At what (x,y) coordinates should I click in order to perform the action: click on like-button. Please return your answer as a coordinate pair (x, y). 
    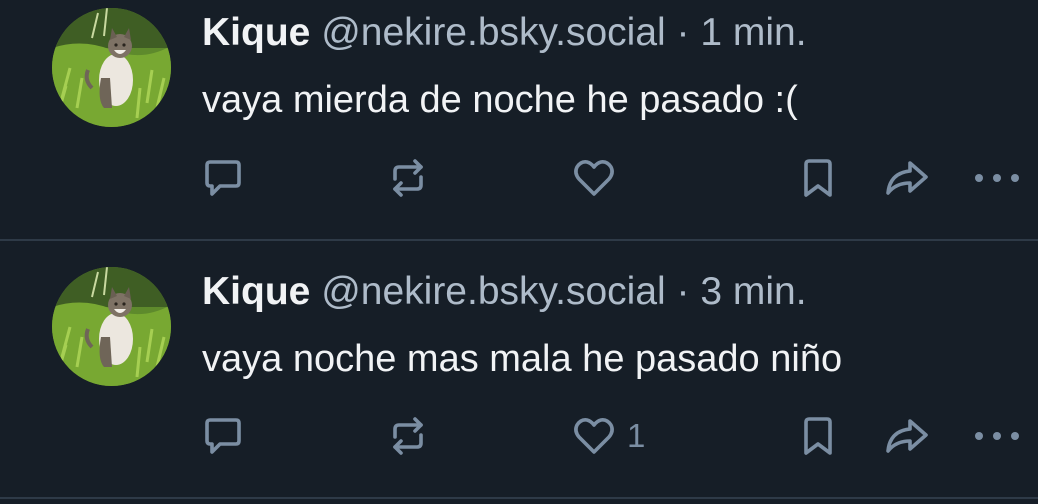
    Looking at the image, I should click on (599, 178).